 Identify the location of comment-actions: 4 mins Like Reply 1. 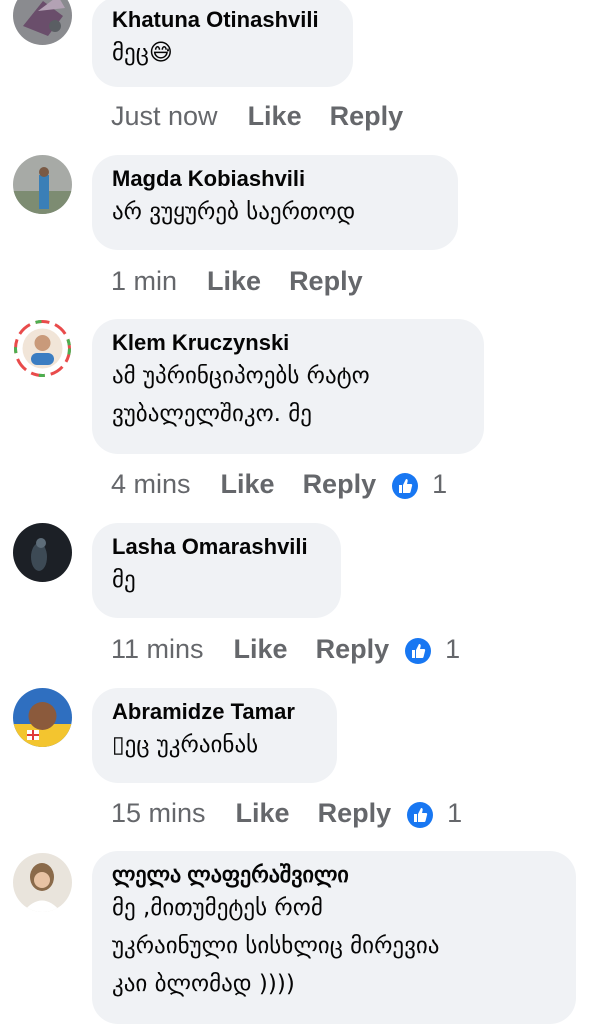
(279, 484).